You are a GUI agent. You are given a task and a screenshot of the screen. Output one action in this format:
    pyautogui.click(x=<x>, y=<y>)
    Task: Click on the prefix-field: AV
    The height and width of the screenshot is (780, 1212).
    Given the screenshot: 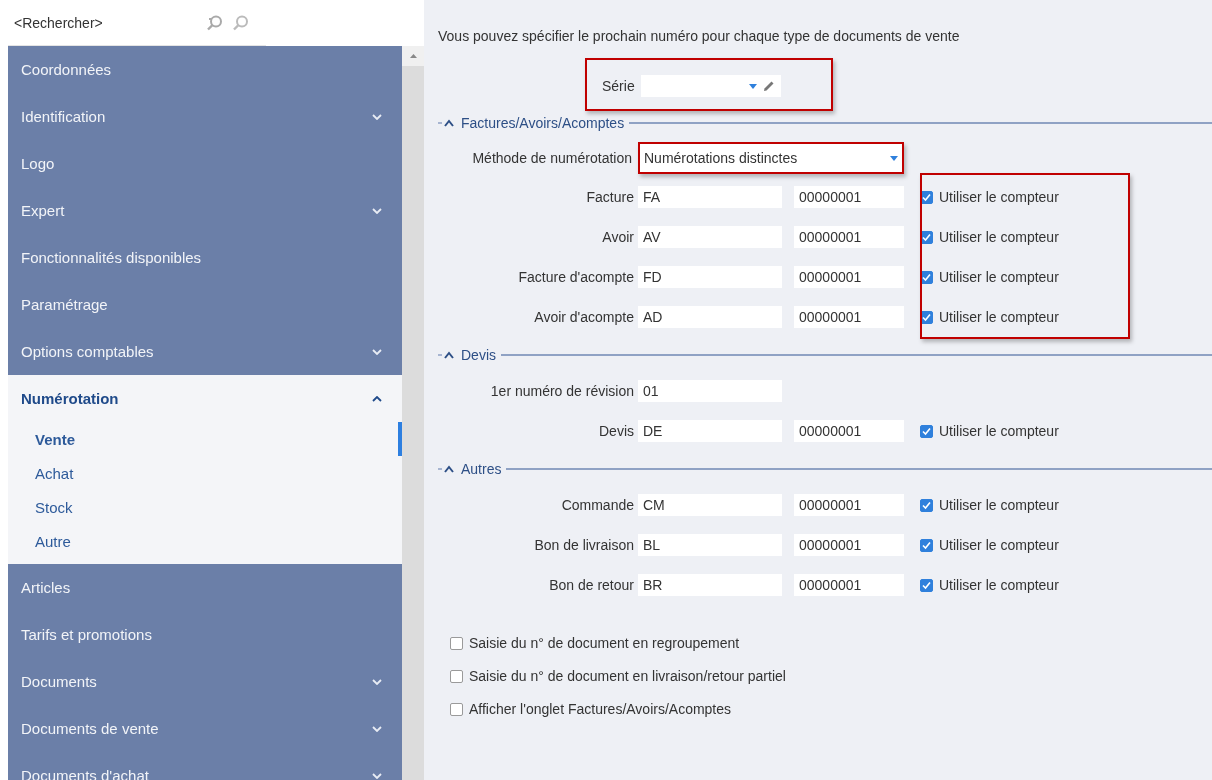 What is the action you would take?
    pyautogui.click(x=710, y=237)
    